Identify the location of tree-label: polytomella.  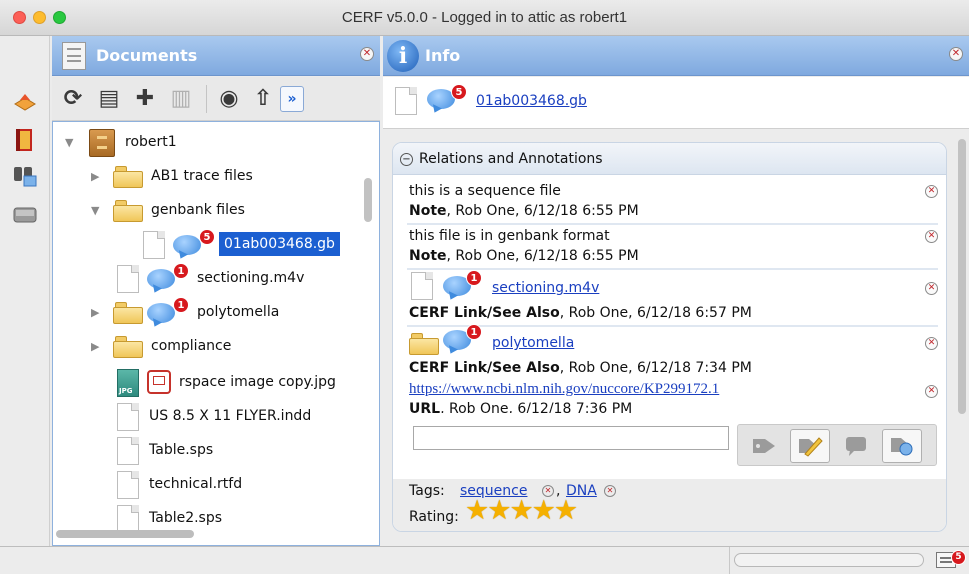
(238, 312).